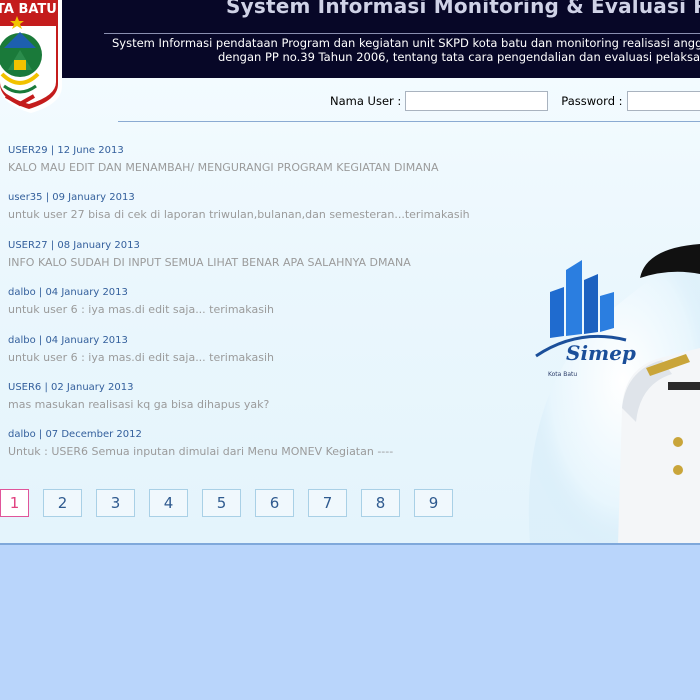 The height and width of the screenshot is (700, 700). What do you see at coordinates (380, 503) in the screenshot?
I see `page-link-8: 8` at bounding box center [380, 503].